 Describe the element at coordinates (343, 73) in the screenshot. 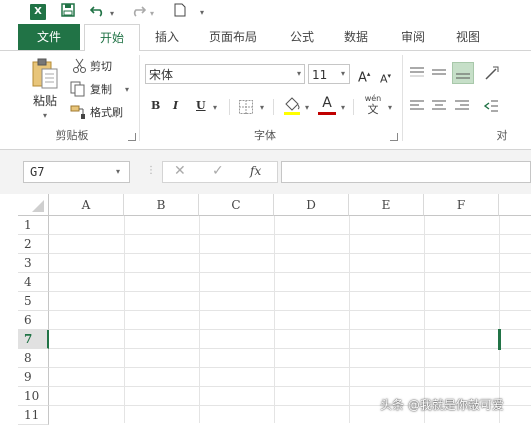

I see `font-size-dropdown-caret: ▾` at that location.